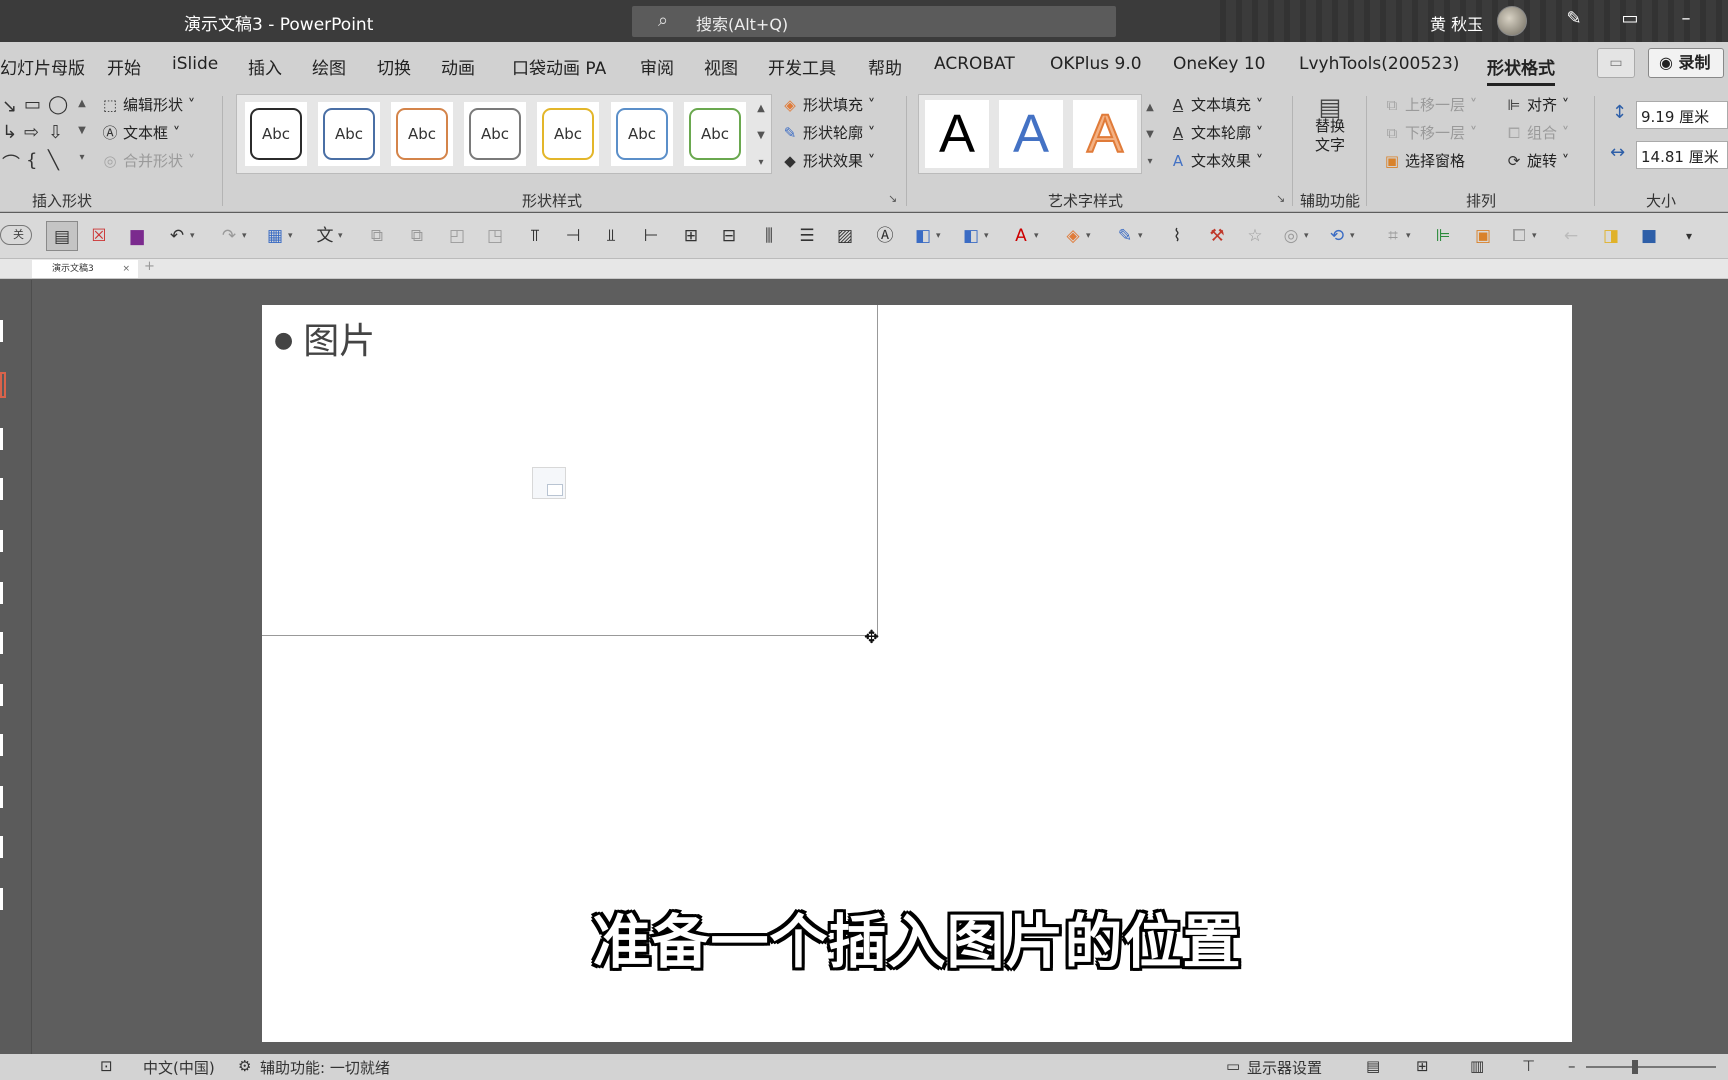  What do you see at coordinates (1284, 1067) in the screenshot?
I see `display-settings-button: 显示器设置` at bounding box center [1284, 1067].